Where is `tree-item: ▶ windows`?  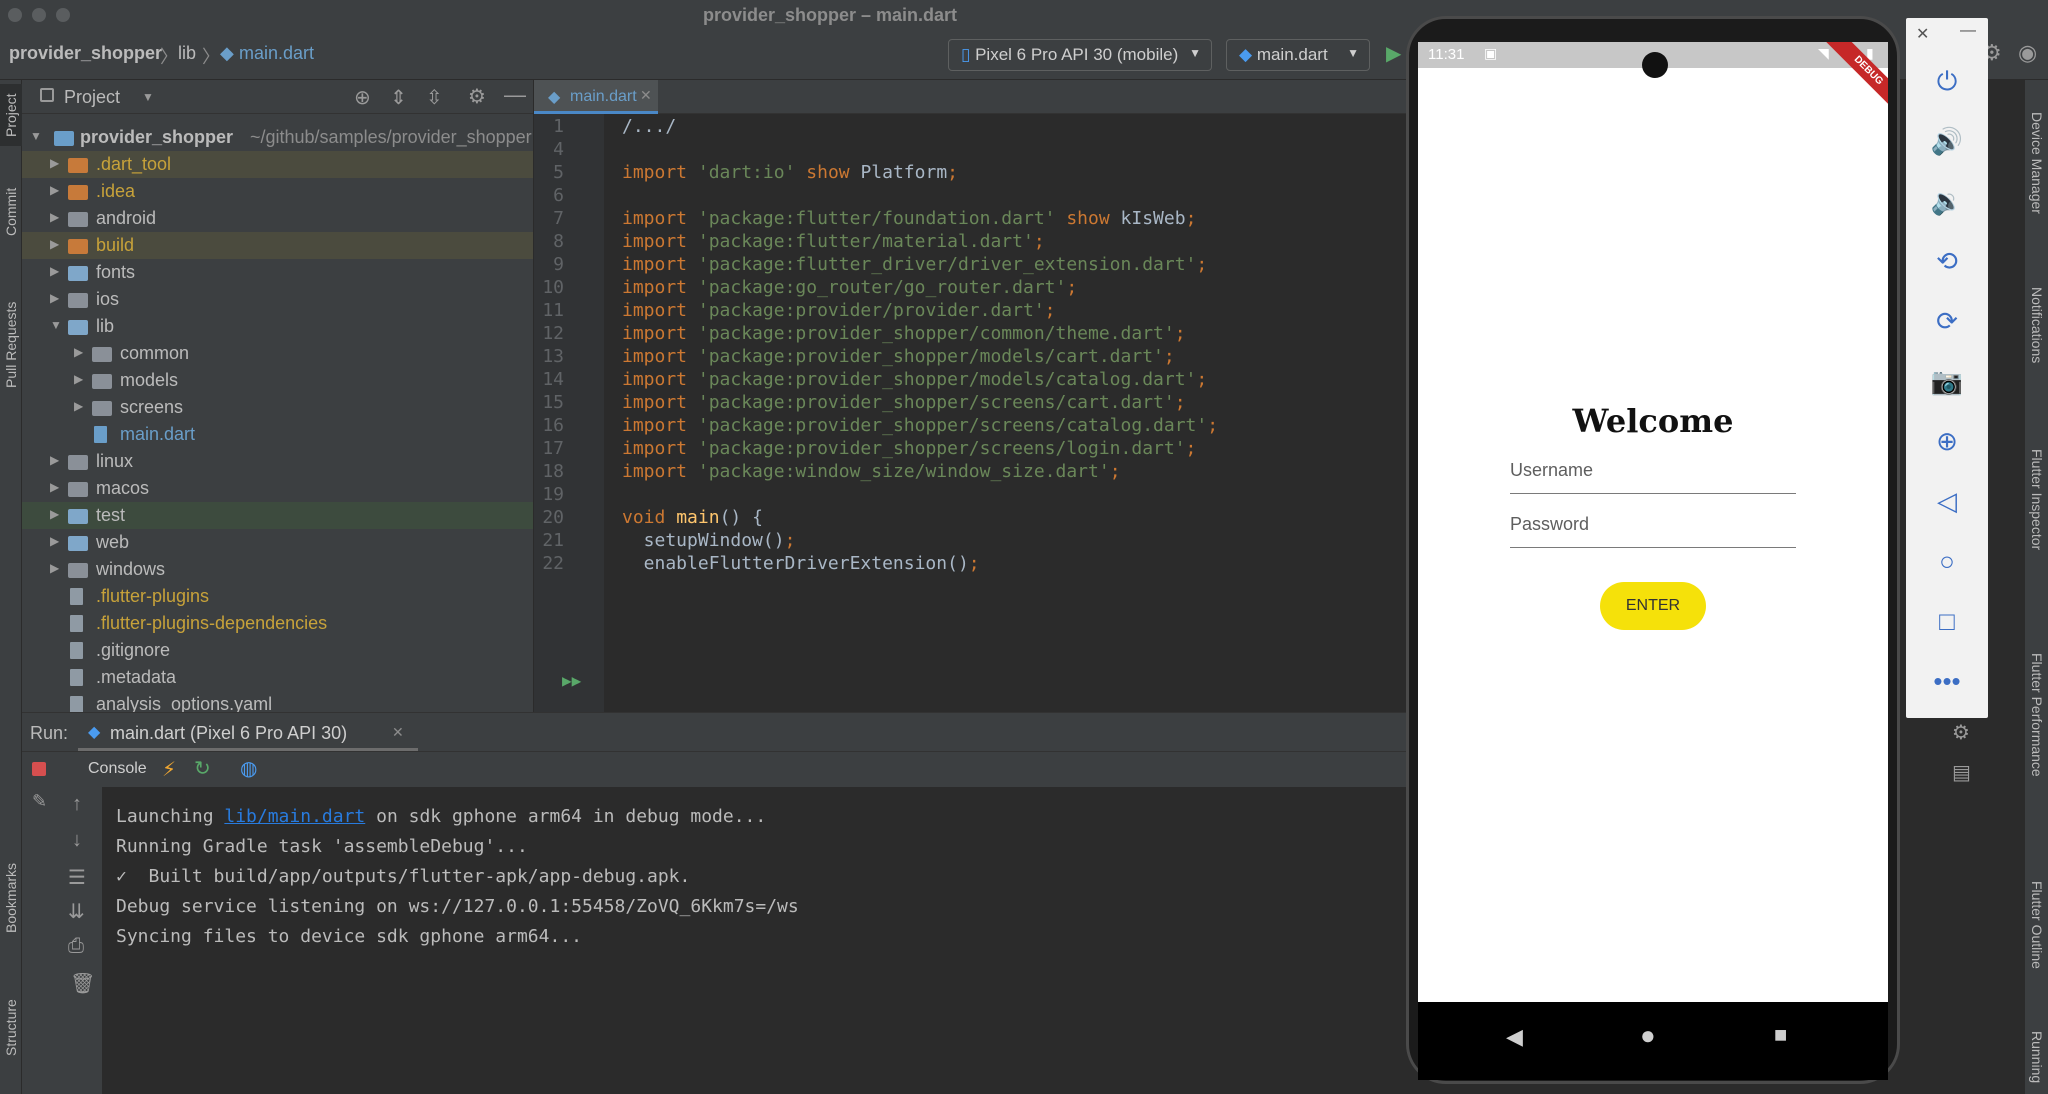
tree-item: ▶ windows is located at coordinates (277, 569).